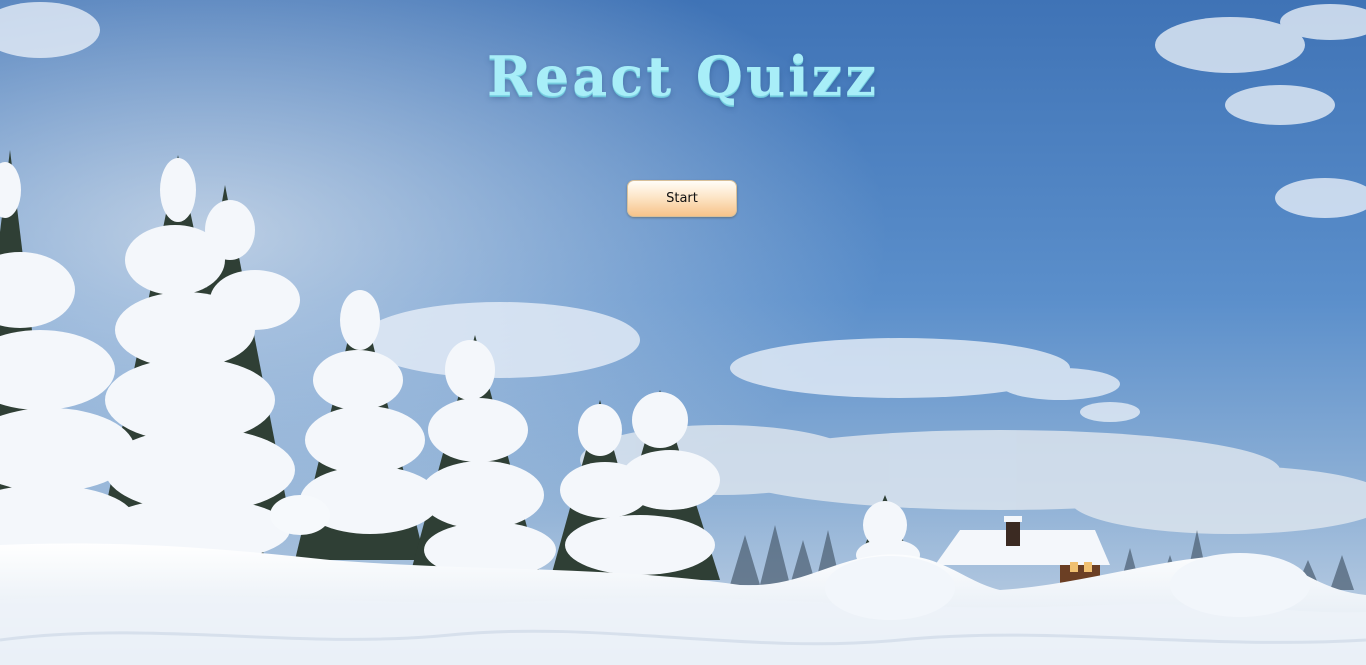 Image resolution: width=1366 pixels, height=665 pixels. What do you see at coordinates (683, 76) in the screenshot?
I see `app-title: React Quizz` at bounding box center [683, 76].